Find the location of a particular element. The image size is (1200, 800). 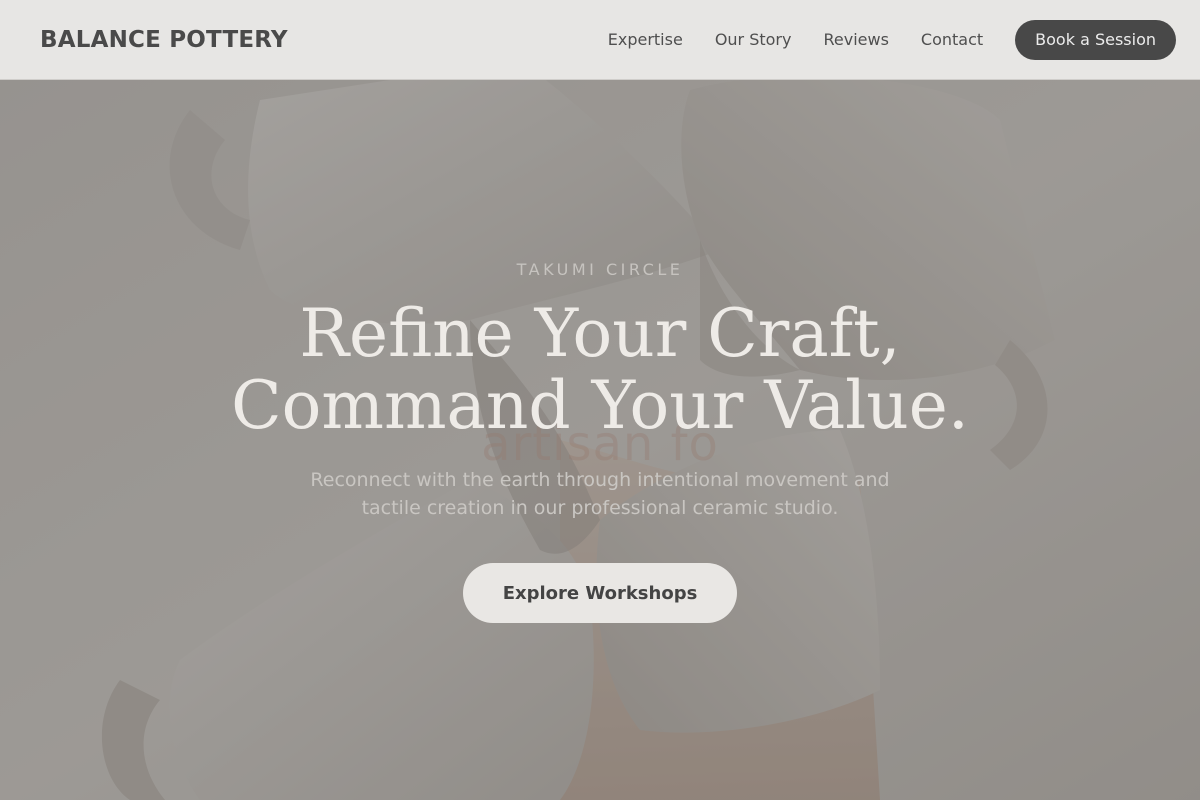

brand-logo: BALANCE POTTERY is located at coordinates (164, 40).